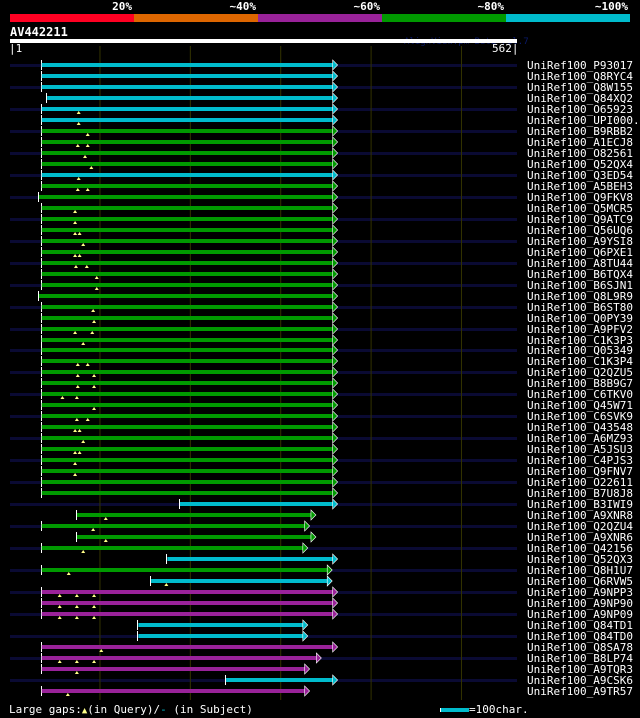  Describe the element at coordinates (124, 709) in the screenshot. I see `query-gap-label: (in Query)/` at that location.